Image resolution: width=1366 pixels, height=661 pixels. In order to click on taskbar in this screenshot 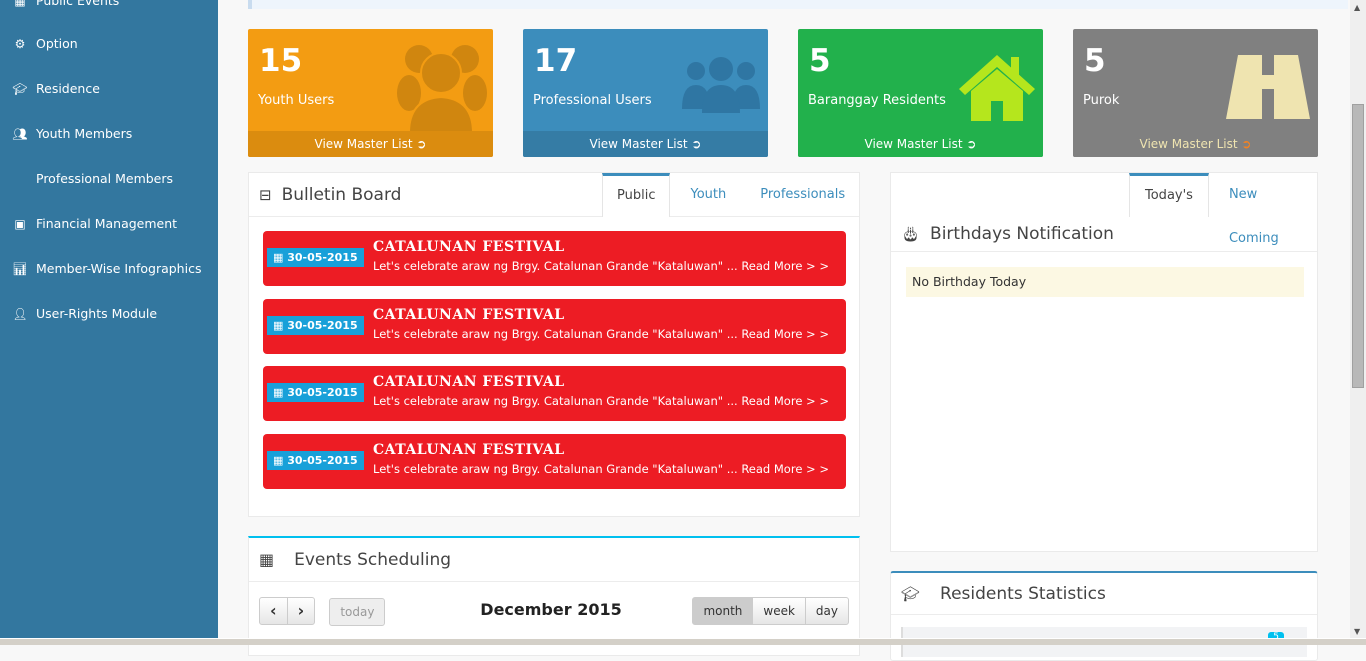, I will do `click(683, 641)`.